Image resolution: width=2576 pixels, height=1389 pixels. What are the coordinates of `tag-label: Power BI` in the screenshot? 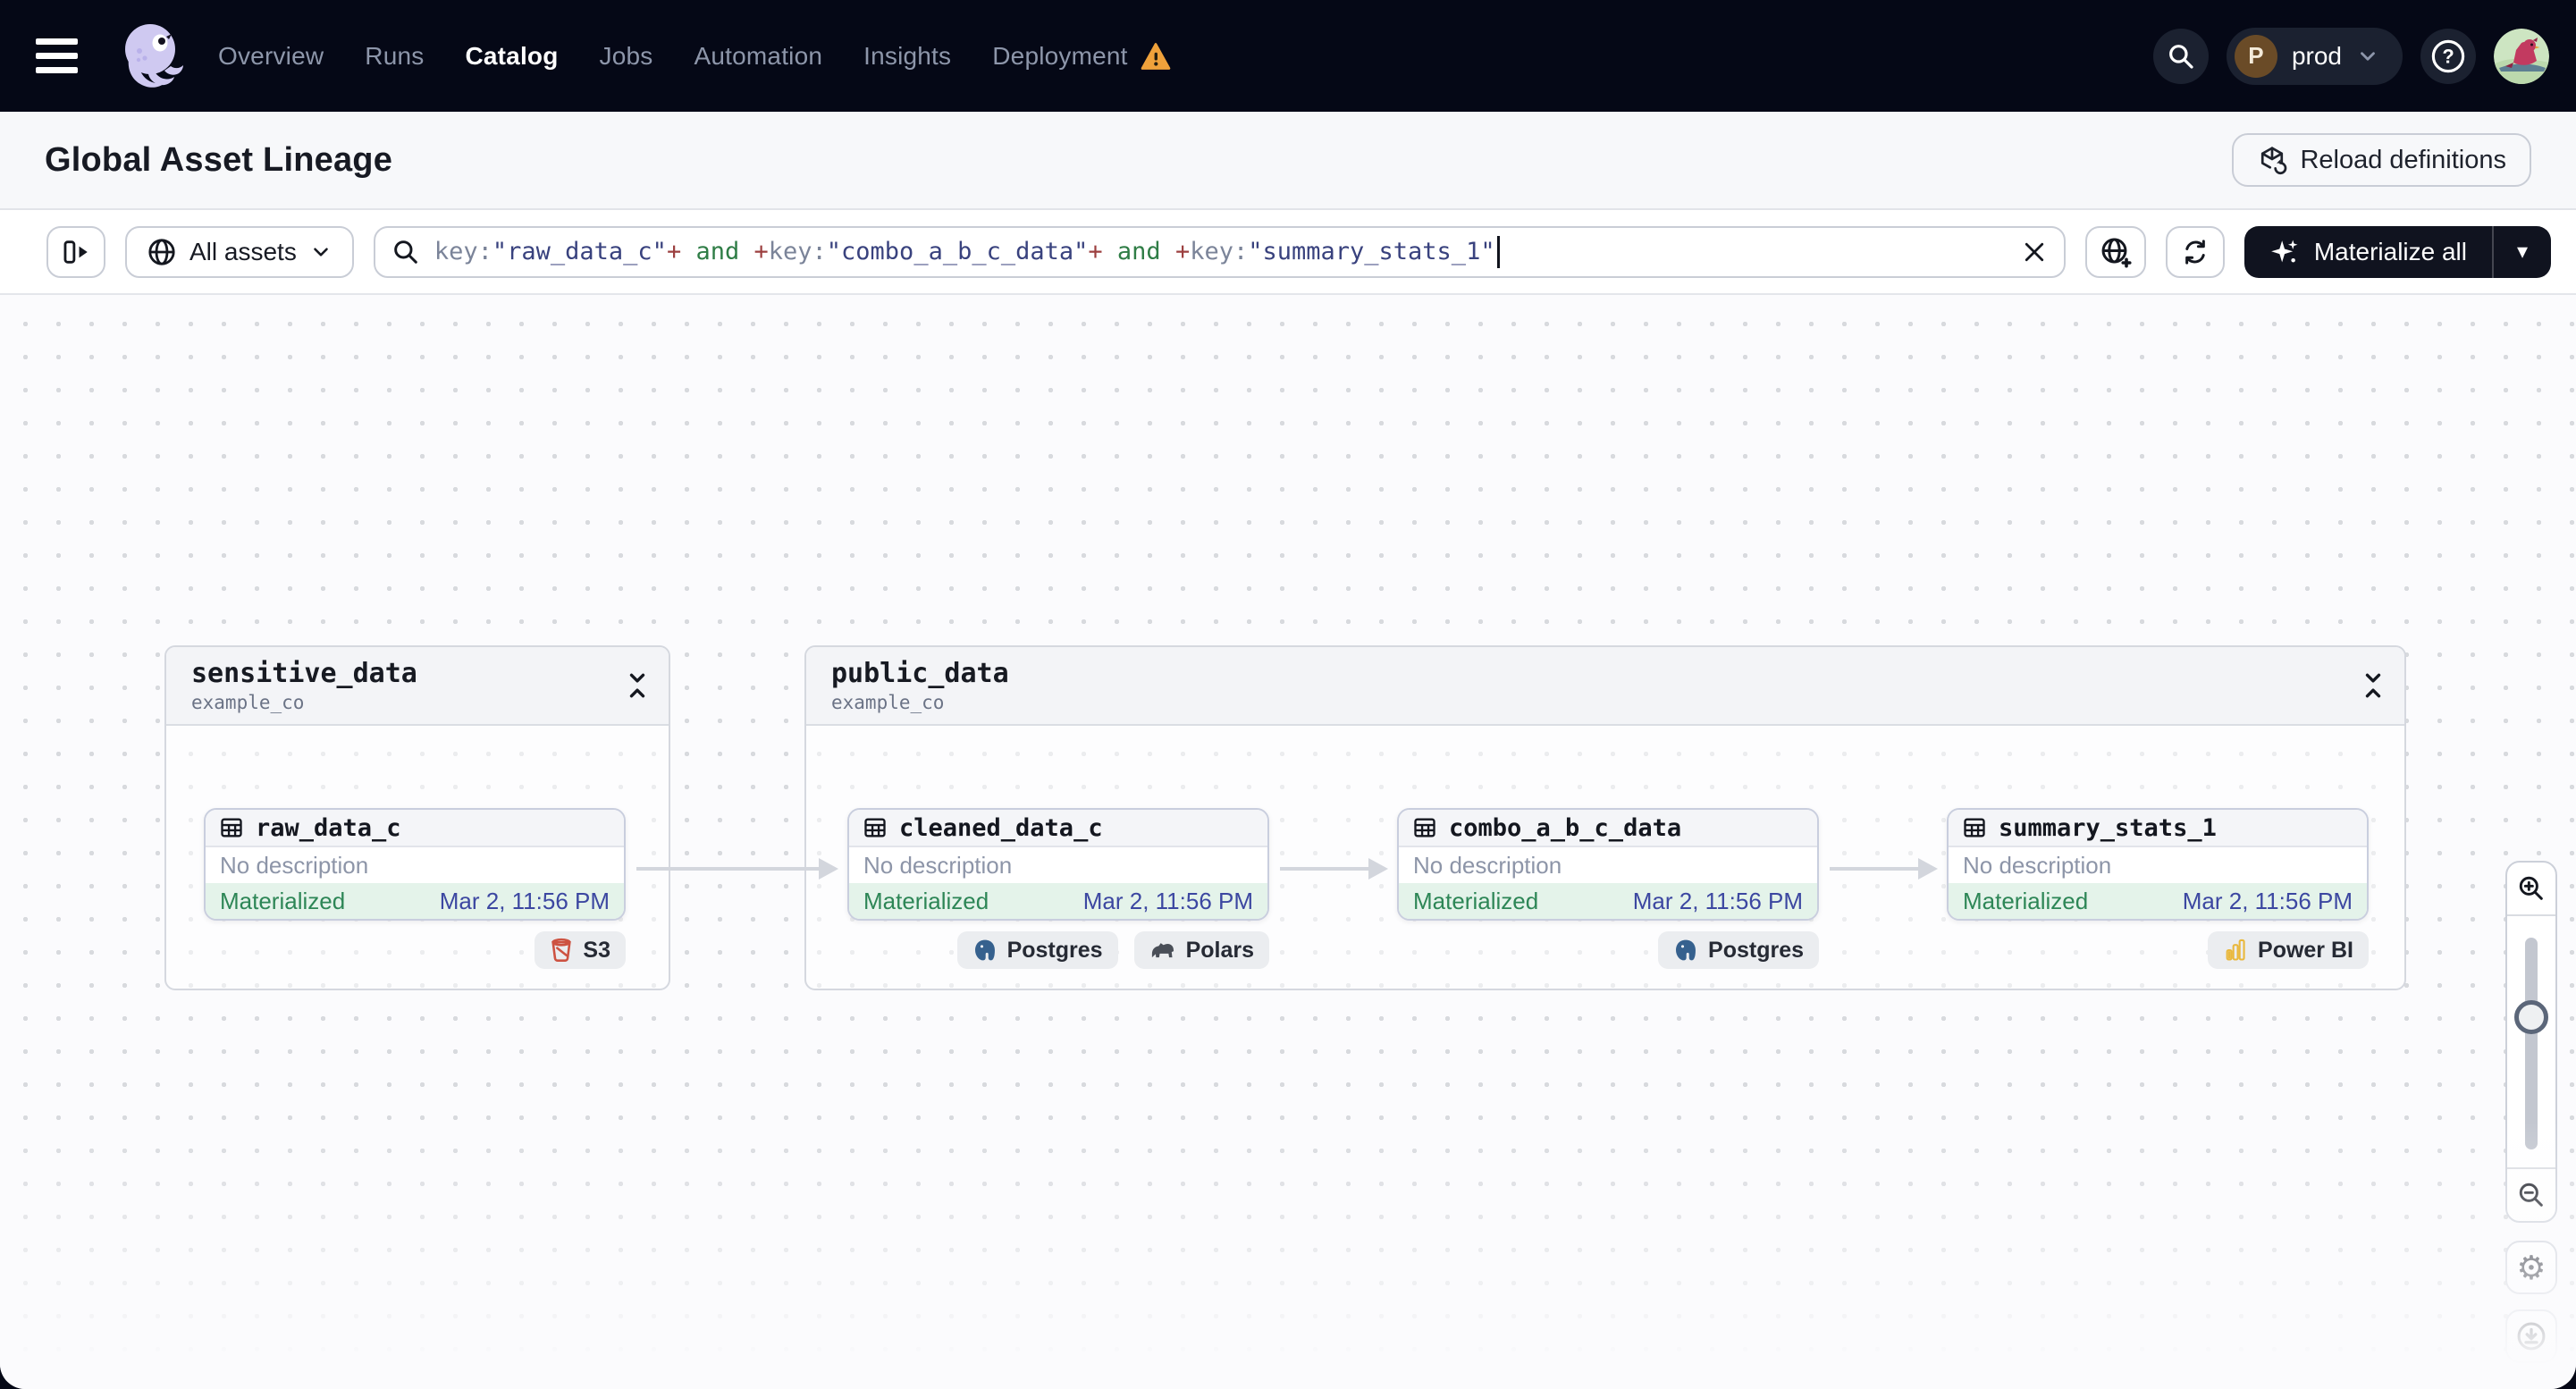 It's located at (2306, 950).